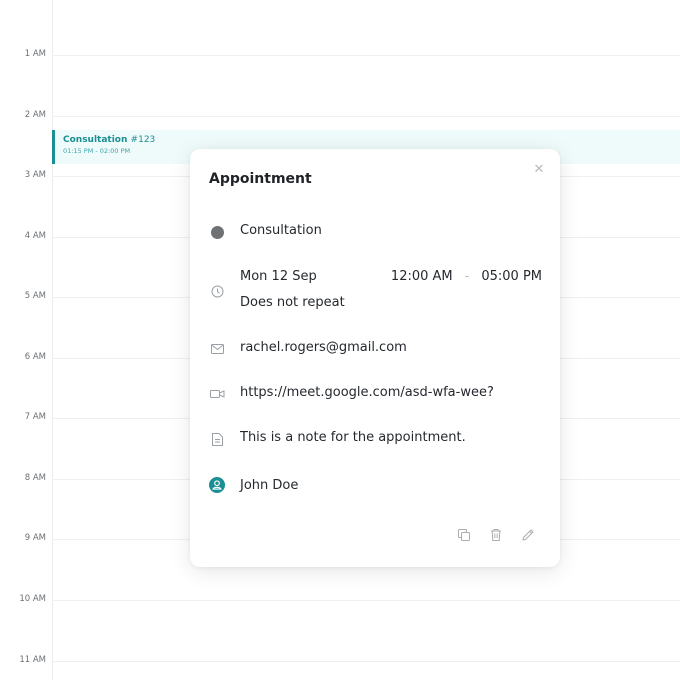 Image resolution: width=680 pixels, height=680 pixels. What do you see at coordinates (278, 276) in the screenshot?
I see `appointment-date: Mon 12 Sep` at bounding box center [278, 276].